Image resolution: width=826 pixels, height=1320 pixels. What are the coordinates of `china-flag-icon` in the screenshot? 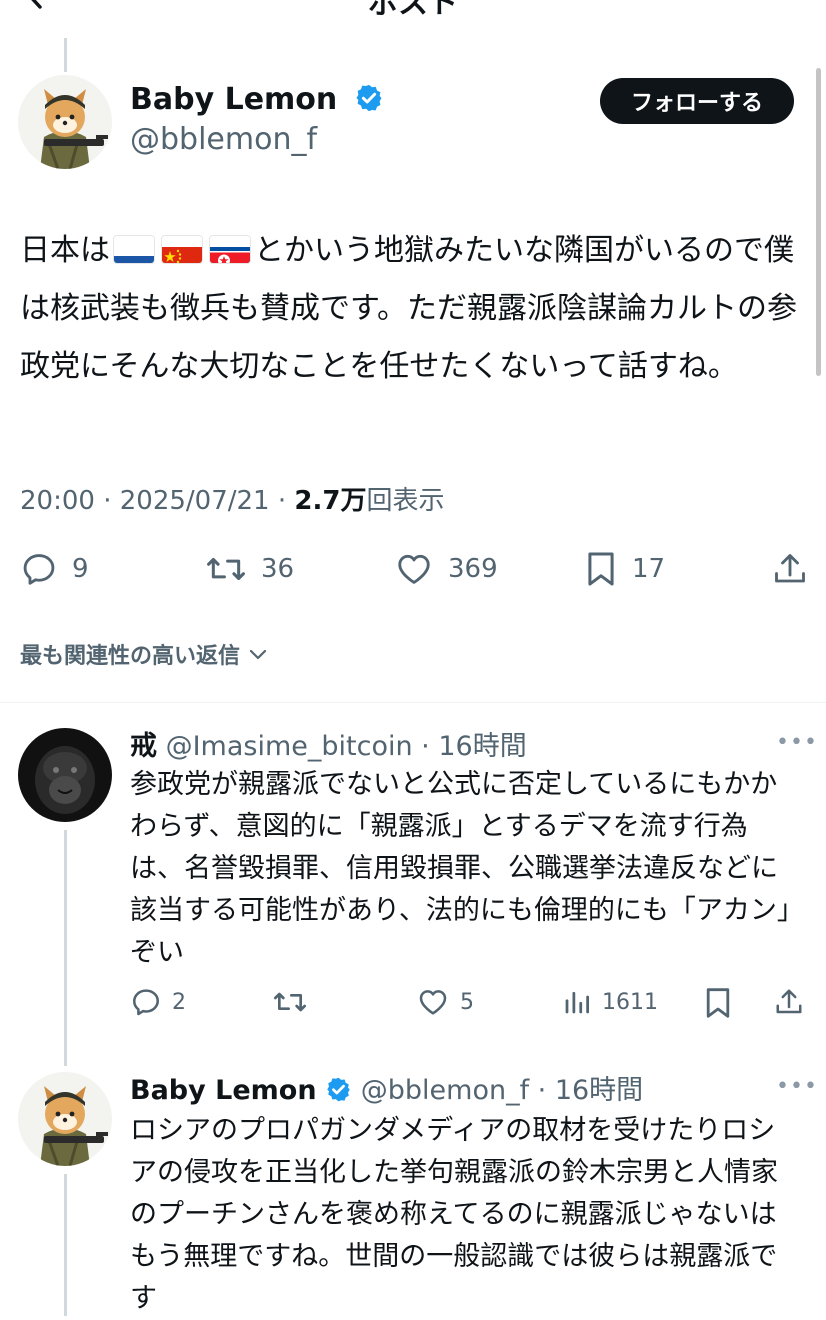 It's located at (182, 249).